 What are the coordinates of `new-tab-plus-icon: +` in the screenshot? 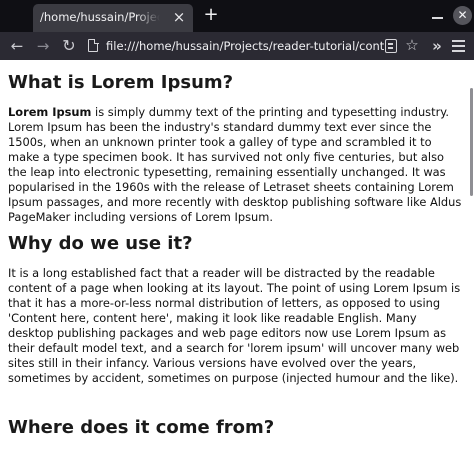 It's located at (211, 15).